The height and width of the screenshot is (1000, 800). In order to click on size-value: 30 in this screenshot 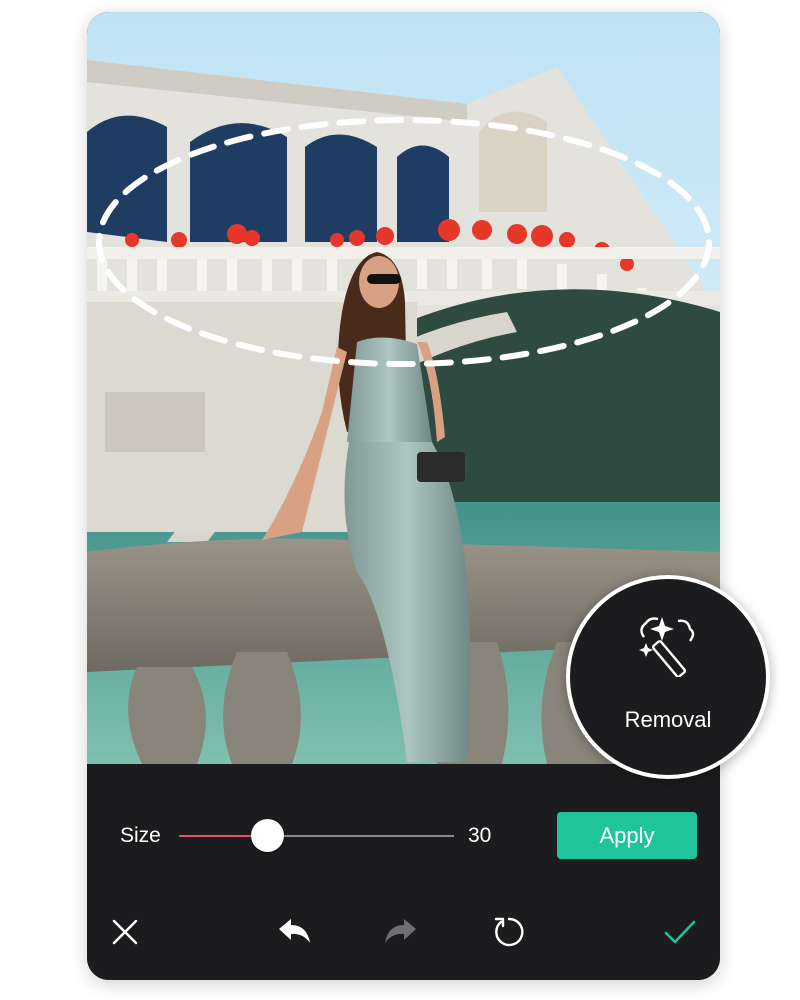, I will do `click(480, 835)`.